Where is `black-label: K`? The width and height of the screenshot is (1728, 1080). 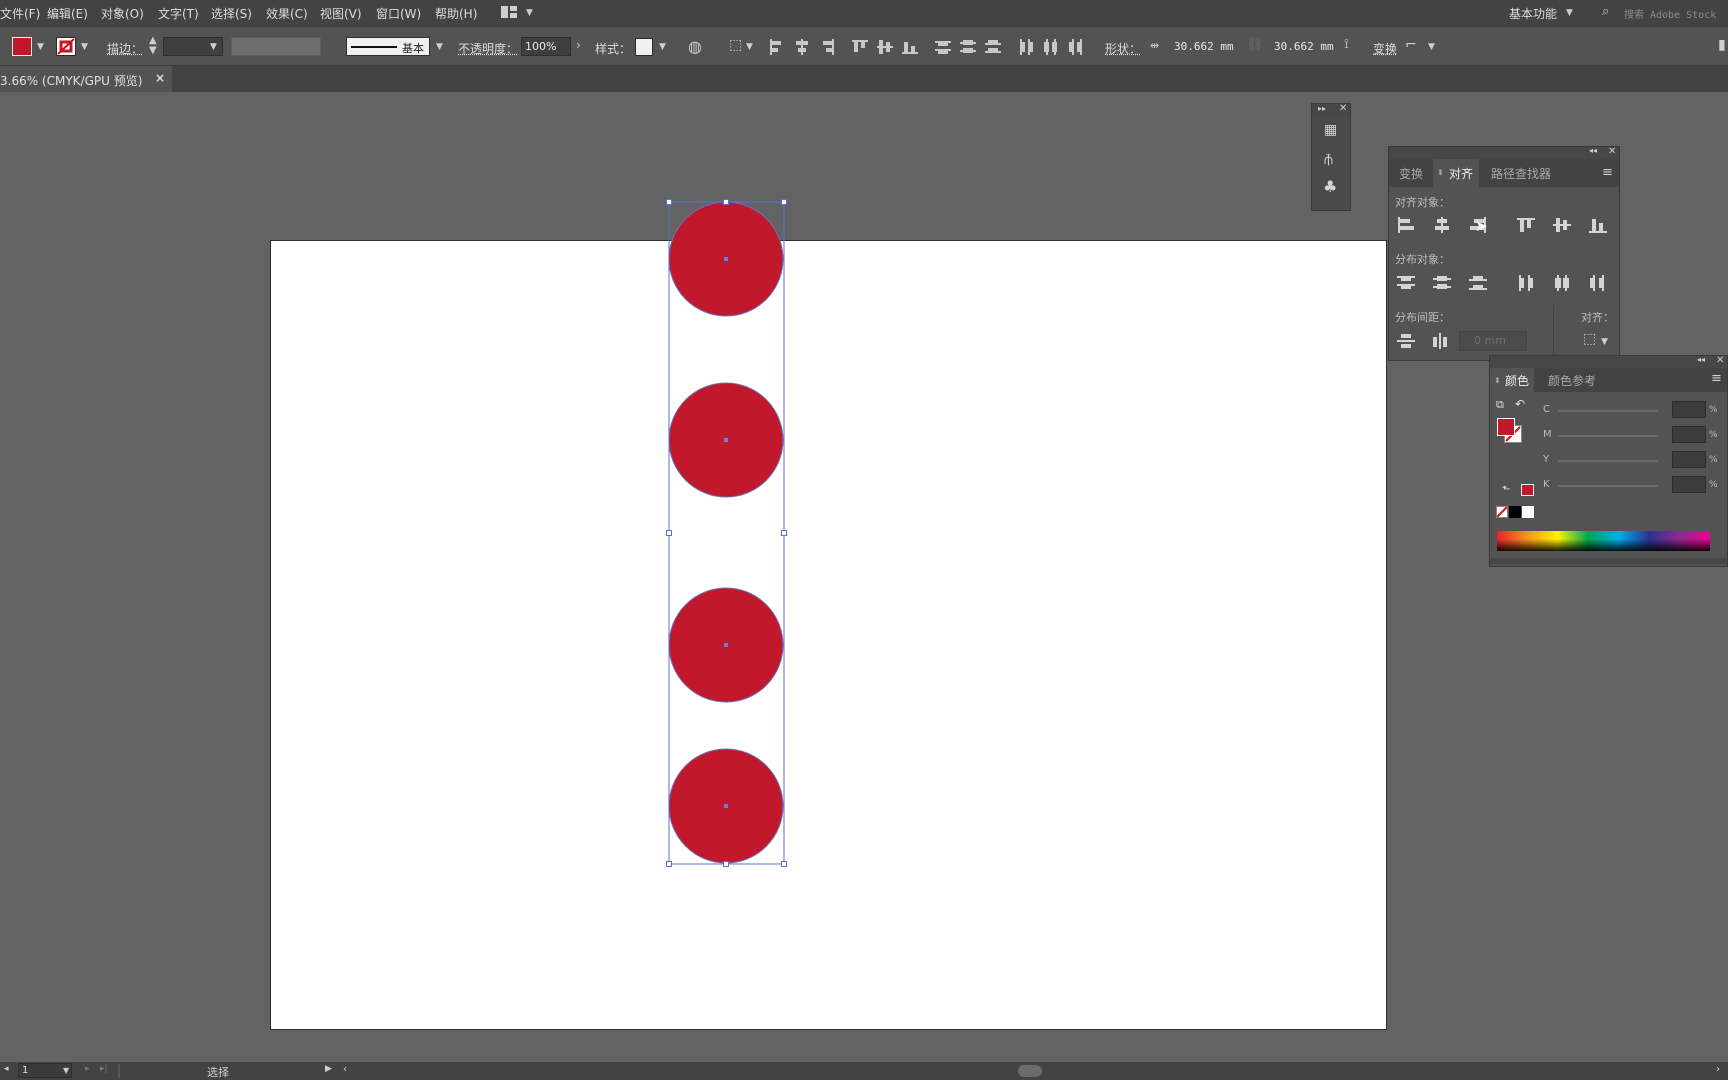
black-label: K is located at coordinates (1546, 484).